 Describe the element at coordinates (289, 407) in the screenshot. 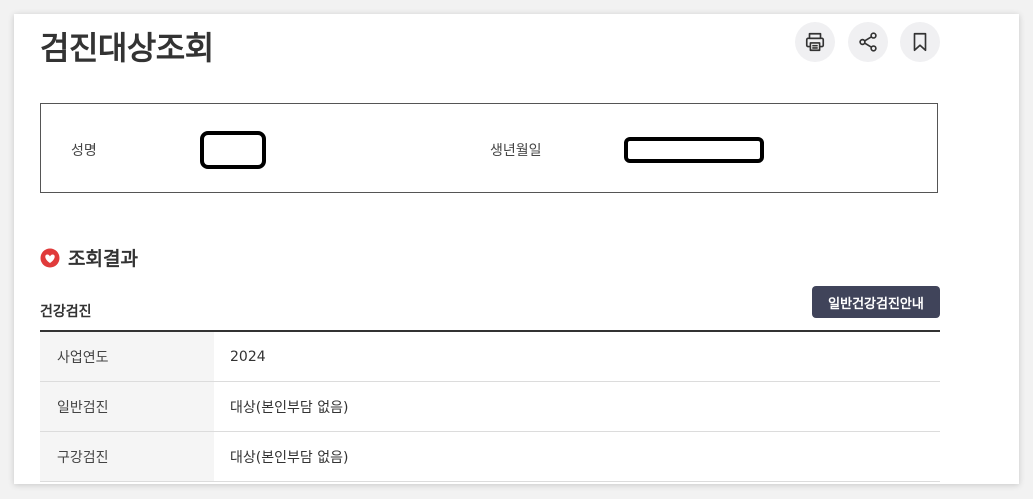

I see `row-value-general-checkup: 대상(본인부담 없음)` at that location.